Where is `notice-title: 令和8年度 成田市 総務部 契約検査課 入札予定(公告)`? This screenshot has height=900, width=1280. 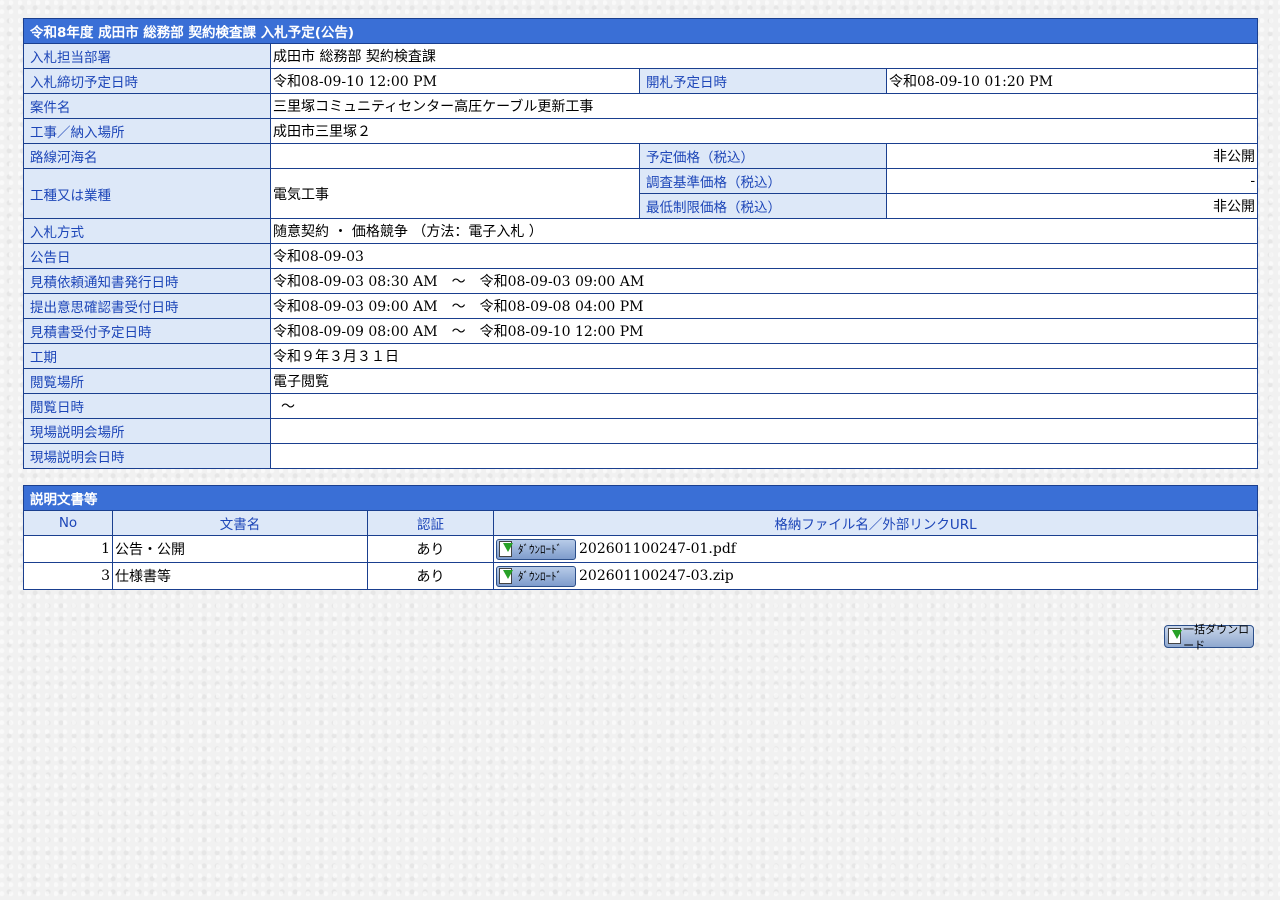
notice-title: 令和8年度 成田市 総務部 契約検査課 入札予定(公告) is located at coordinates (640, 31).